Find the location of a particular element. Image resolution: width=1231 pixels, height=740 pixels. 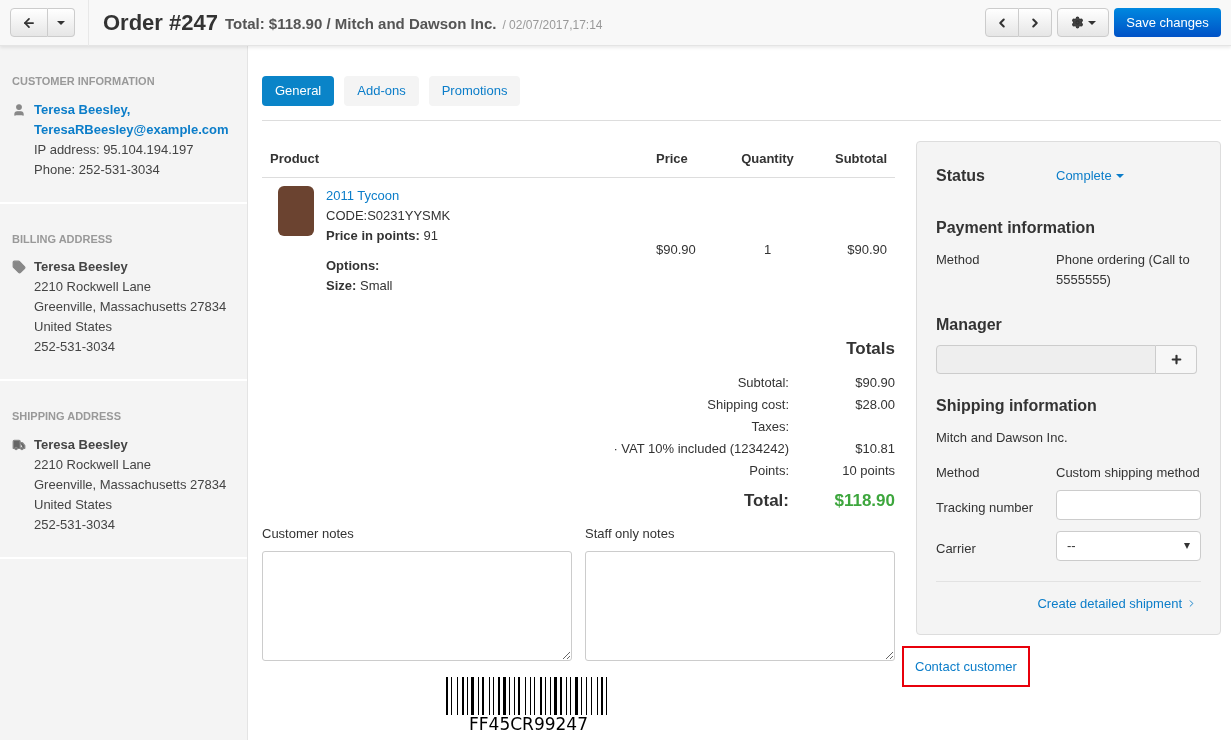

total-label: Total: is located at coordinates (766, 500).